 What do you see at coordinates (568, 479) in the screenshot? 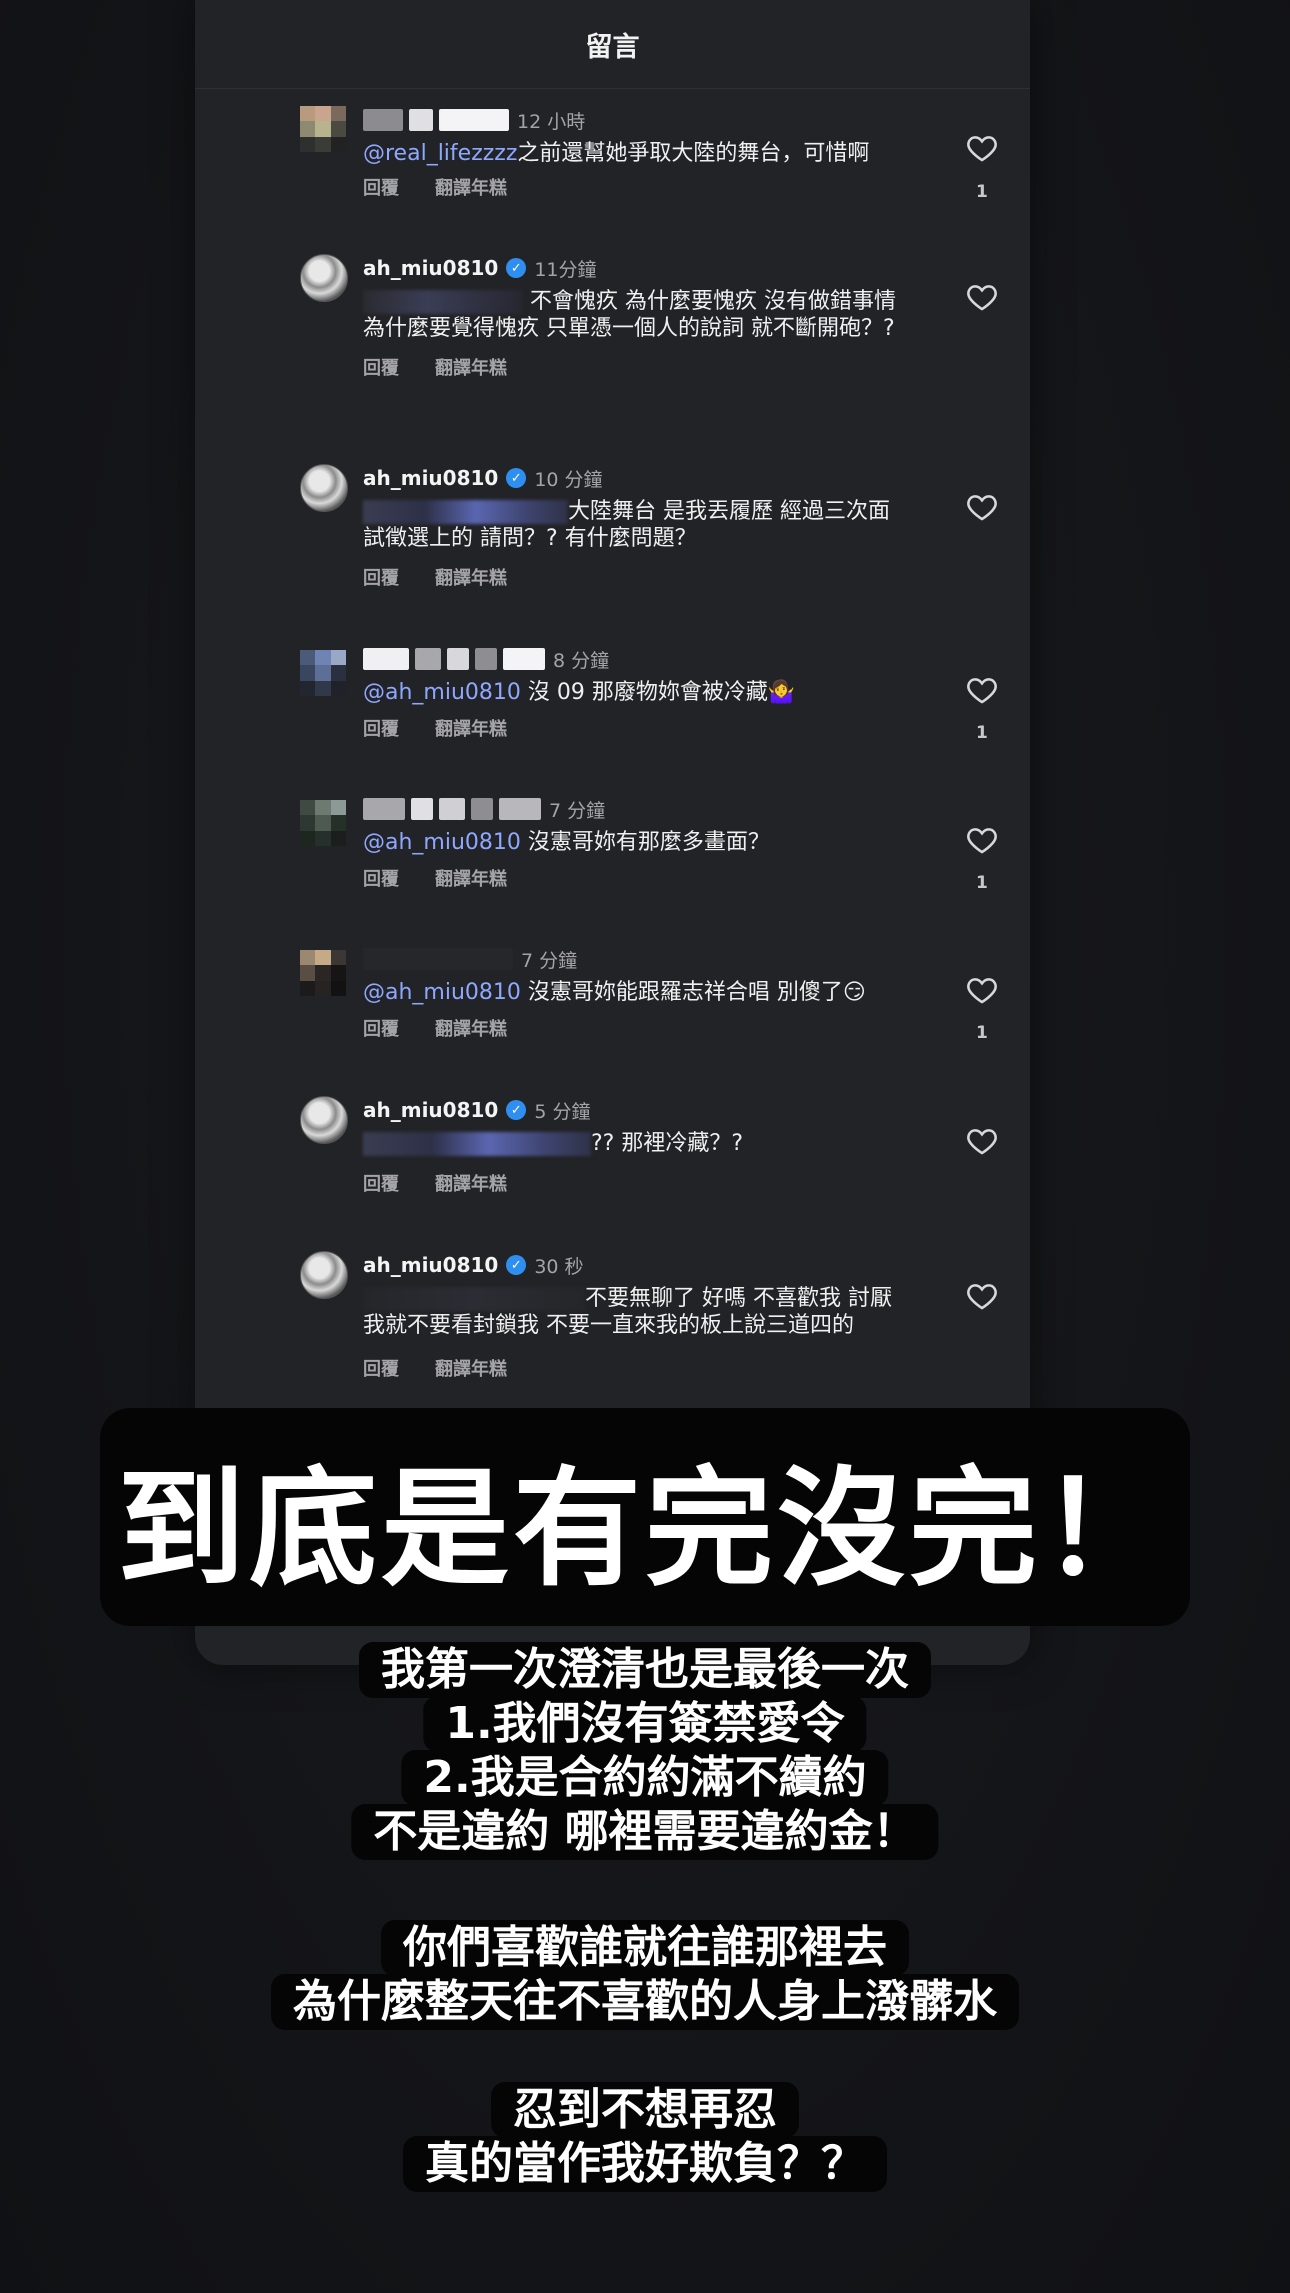
I see `comment-time: 10 分鐘` at bounding box center [568, 479].